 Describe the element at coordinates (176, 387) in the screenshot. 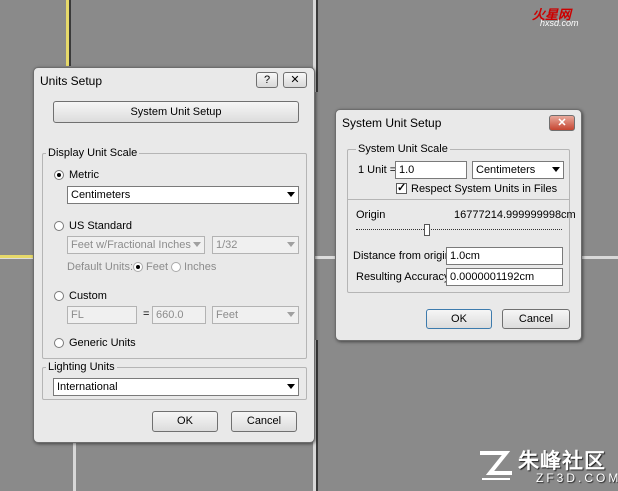

I see `lighting-units-select: International` at that location.